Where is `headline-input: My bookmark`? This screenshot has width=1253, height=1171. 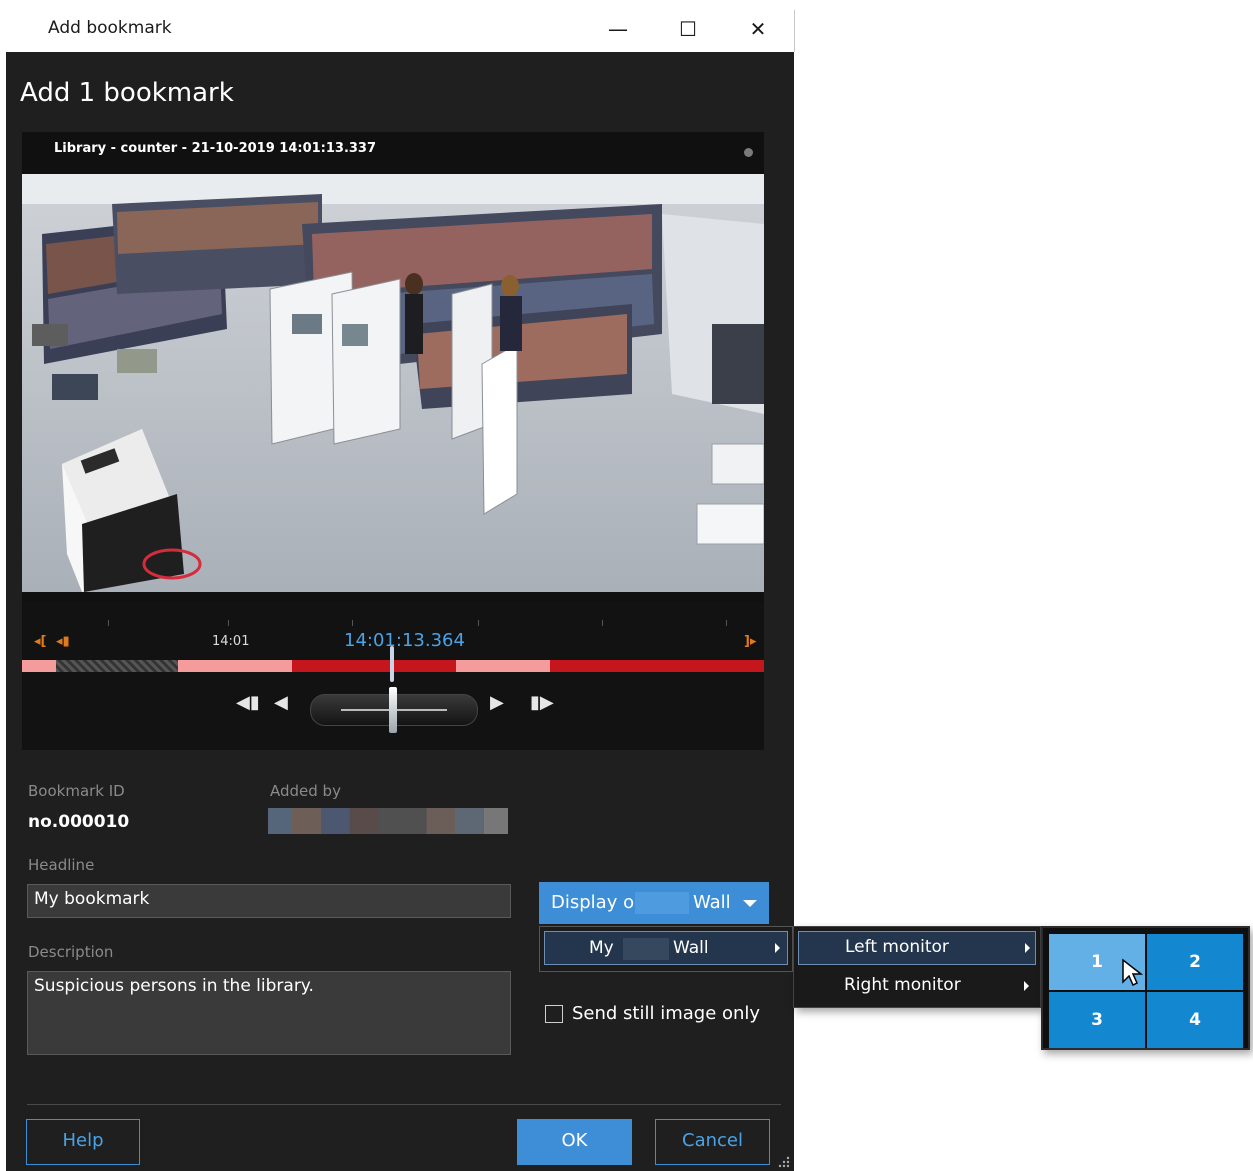
headline-input: My bookmark is located at coordinates (269, 901).